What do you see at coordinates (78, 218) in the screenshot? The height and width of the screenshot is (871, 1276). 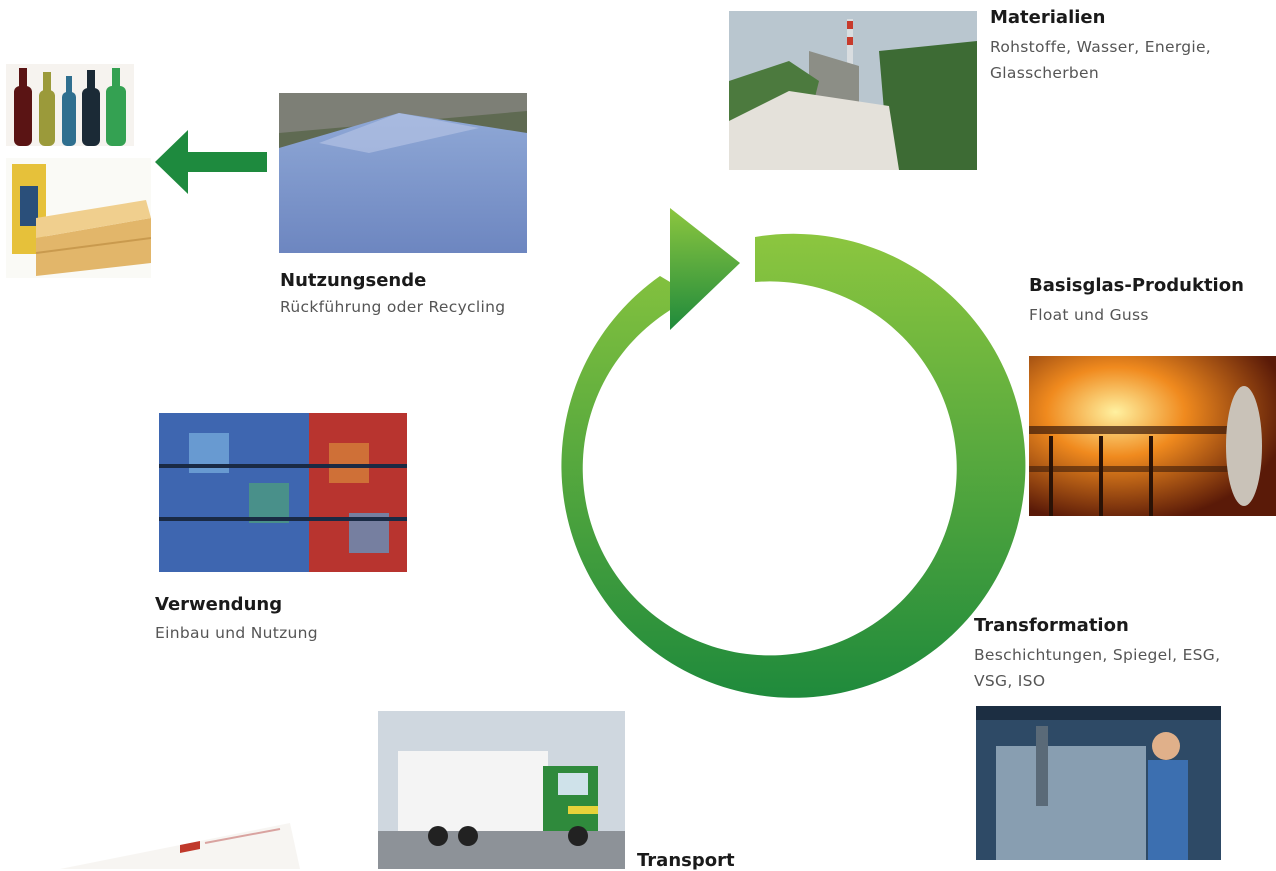 I see `insulation-wool-photo` at bounding box center [78, 218].